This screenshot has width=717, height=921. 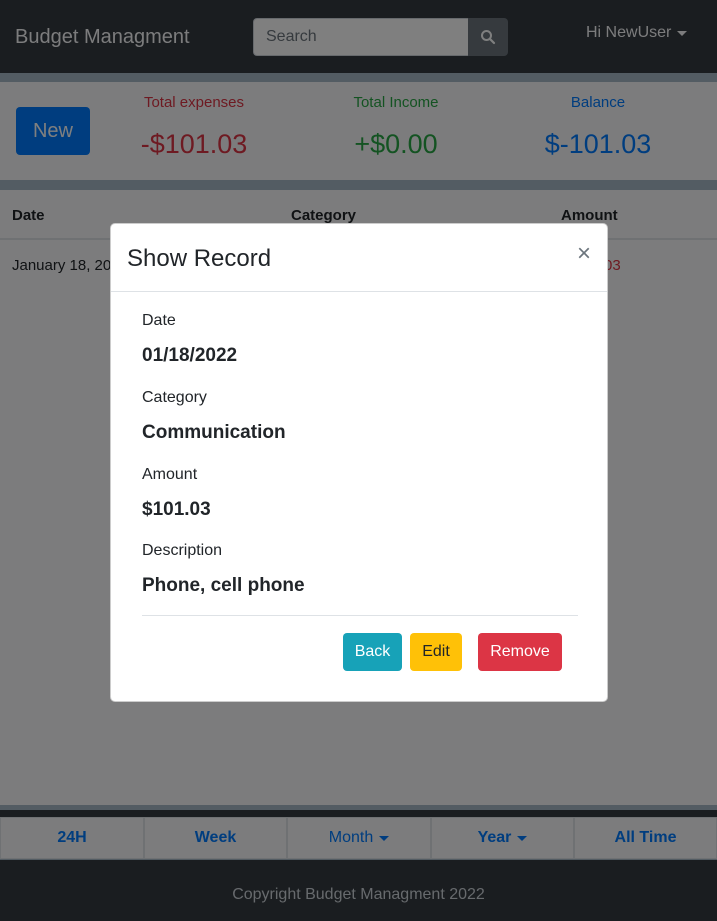 What do you see at coordinates (190, 355) in the screenshot?
I see `date-value: 01/18/2022` at bounding box center [190, 355].